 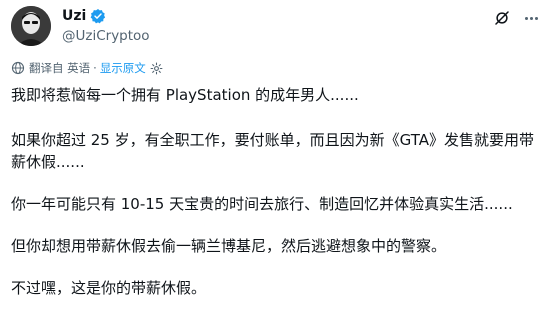 I want to click on translation-bar: 翻译自 英语 · 显示原文, so click(x=87, y=68).